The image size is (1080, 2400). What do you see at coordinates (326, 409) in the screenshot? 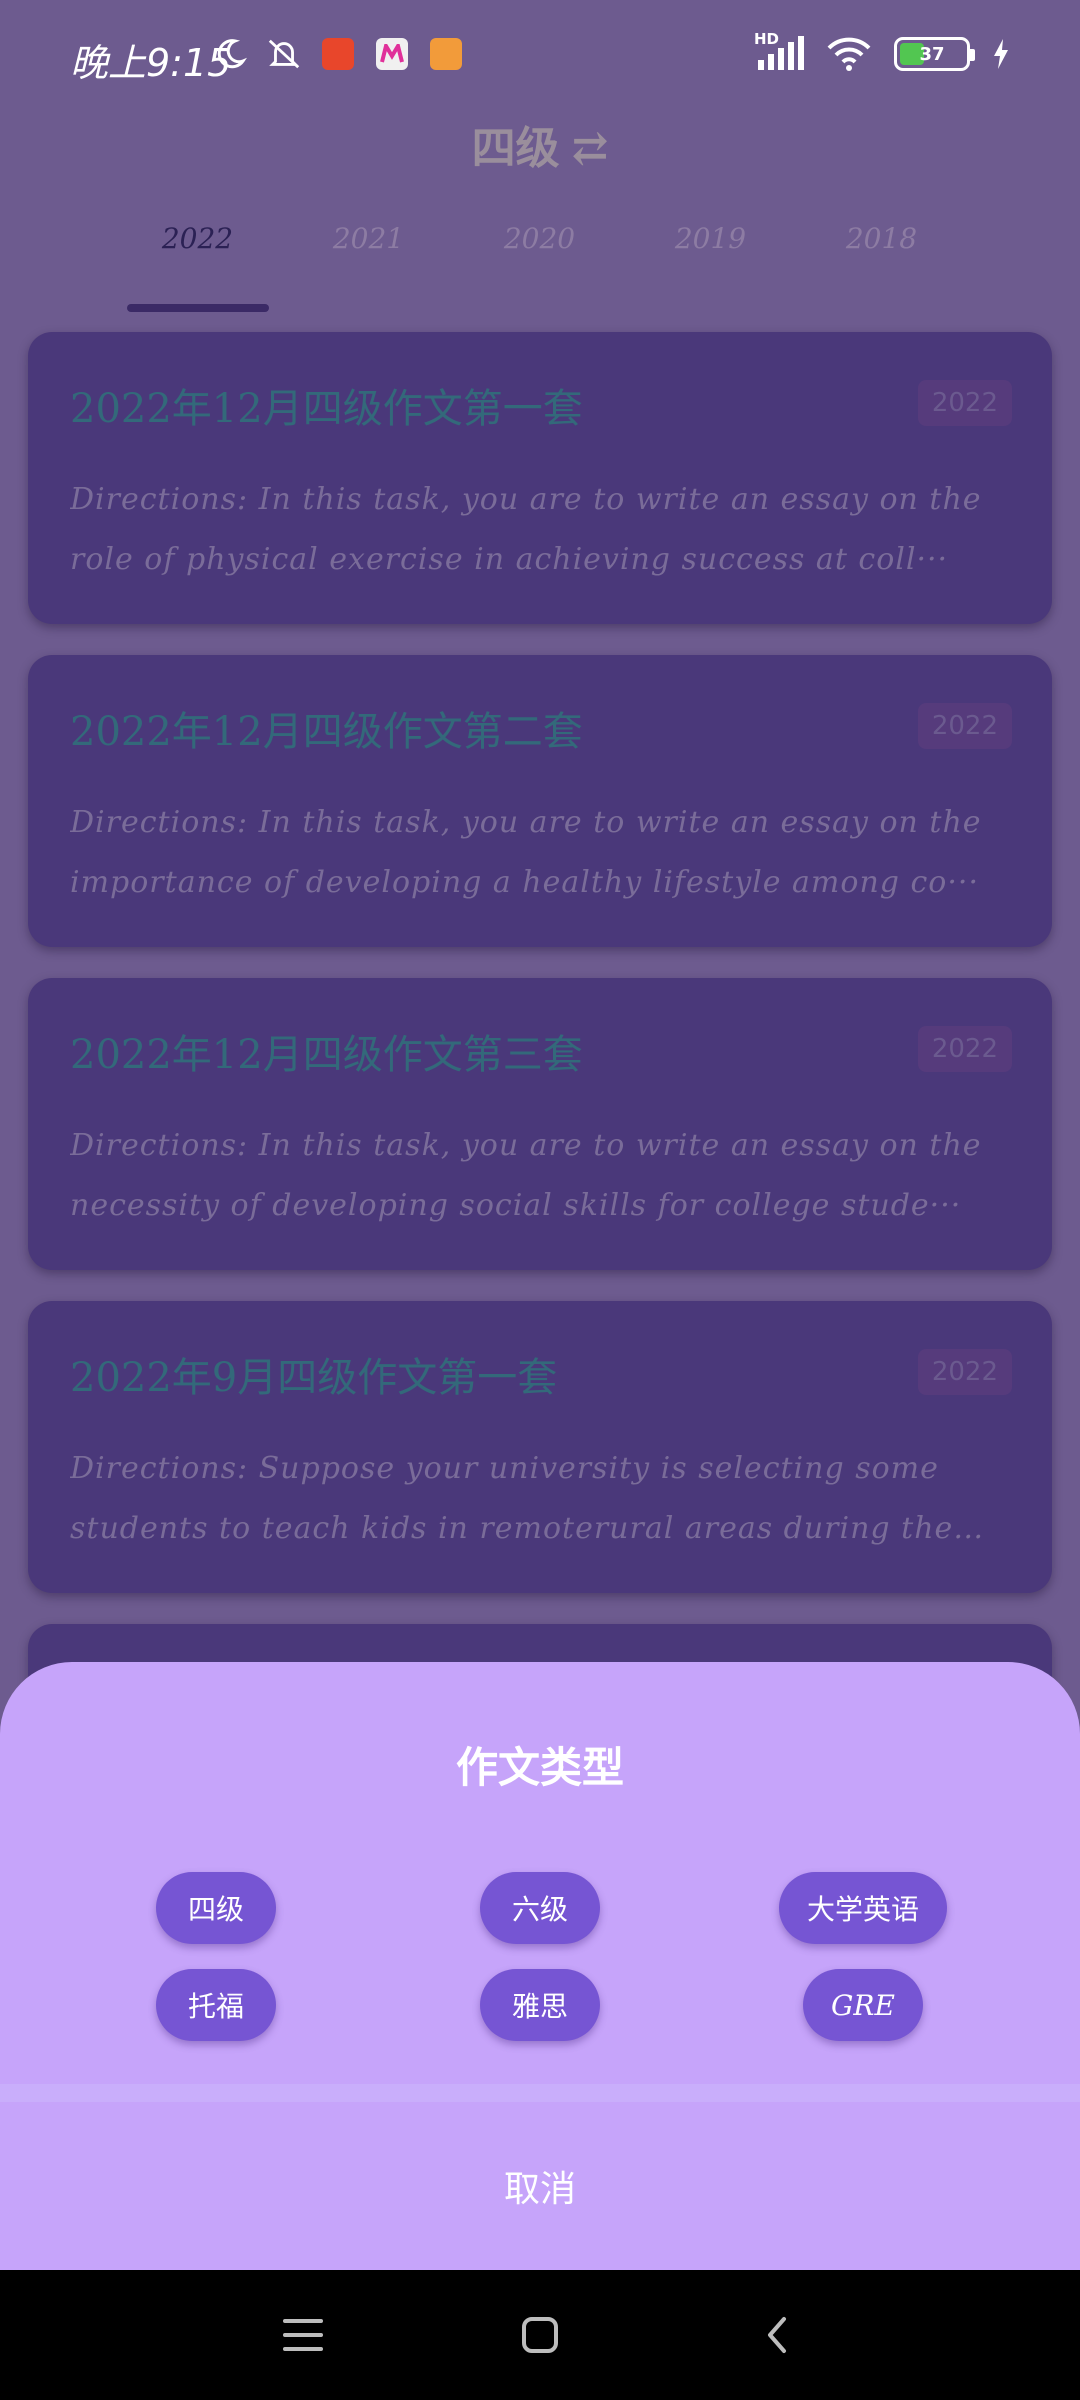
I see `essay-title: 2022年12月四级作文第一套` at bounding box center [326, 409].